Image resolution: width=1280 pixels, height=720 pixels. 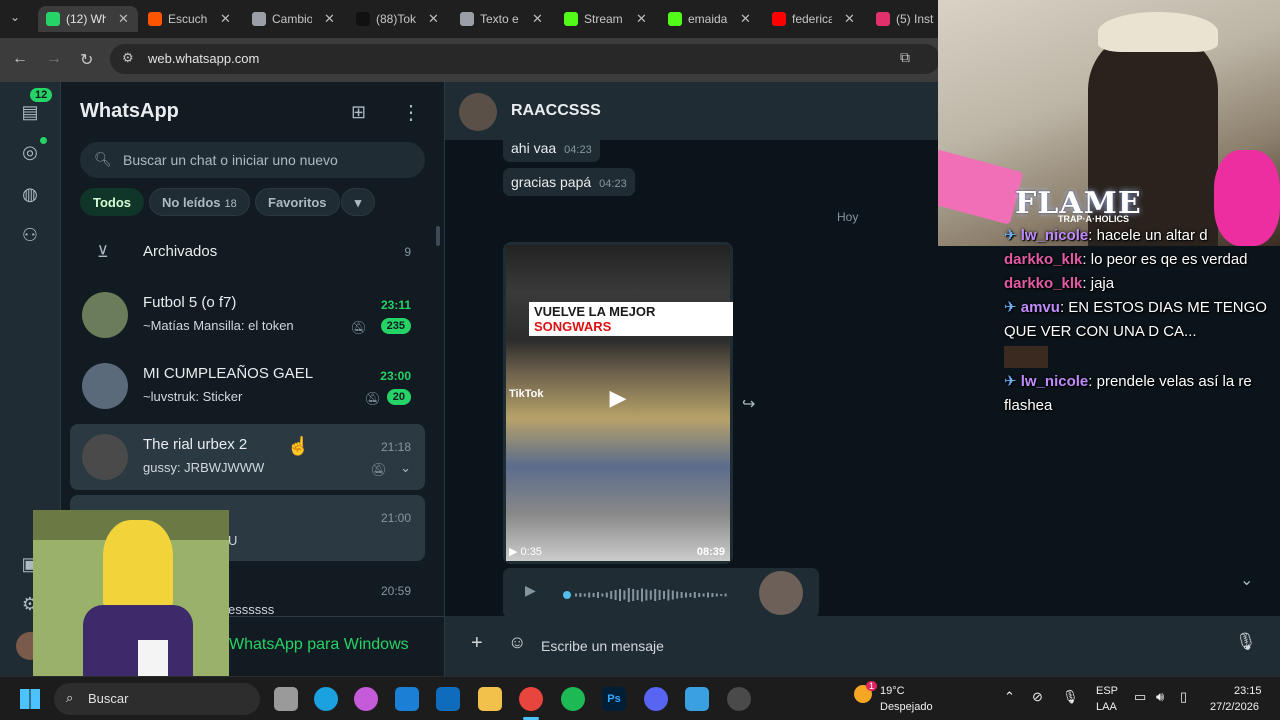 What do you see at coordinates (814, 19) in the screenshot?
I see `browser-tab: federica ✕` at bounding box center [814, 19].